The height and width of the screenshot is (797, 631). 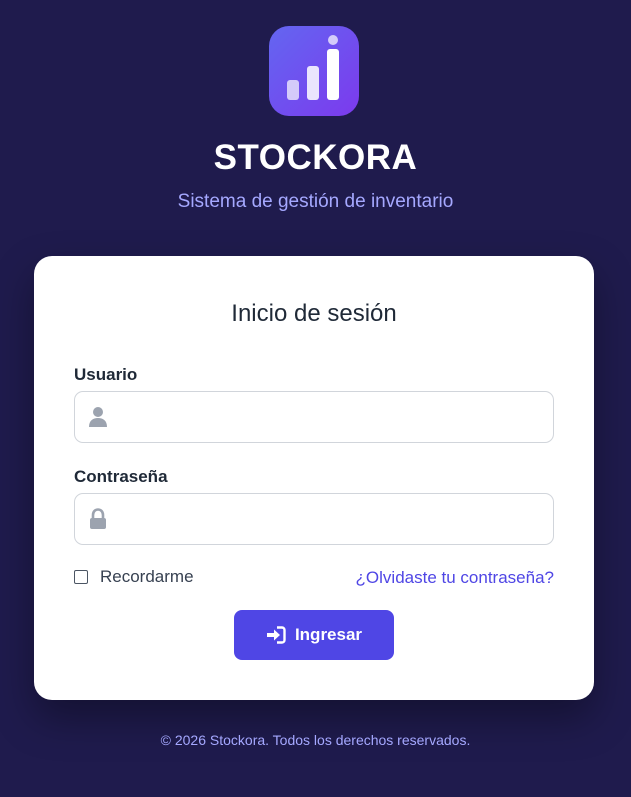 What do you see at coordinates (121, 476) in the screenshot?
I see `password-label: Contraseña` at bounding box center [121, 476].